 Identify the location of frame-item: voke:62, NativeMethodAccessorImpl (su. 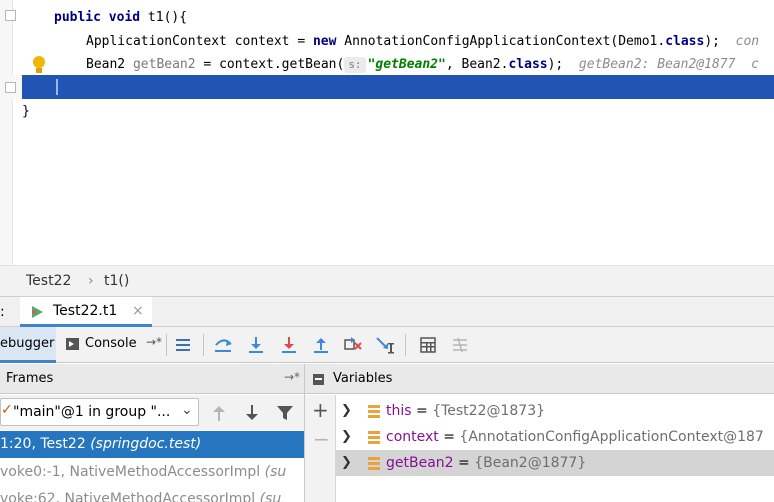
(152, 494).